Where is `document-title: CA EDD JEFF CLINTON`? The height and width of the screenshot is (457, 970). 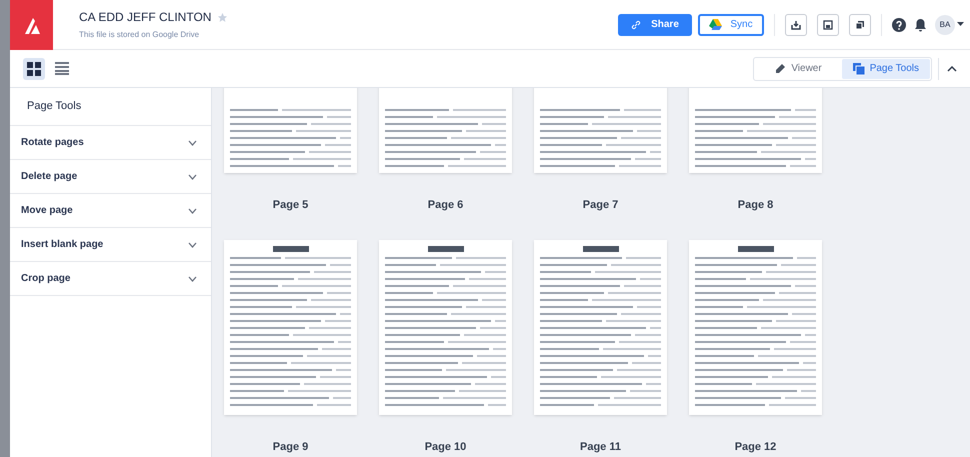
document-title: CA EDD JEFF CLINTON is located at coordinates (145, 17).